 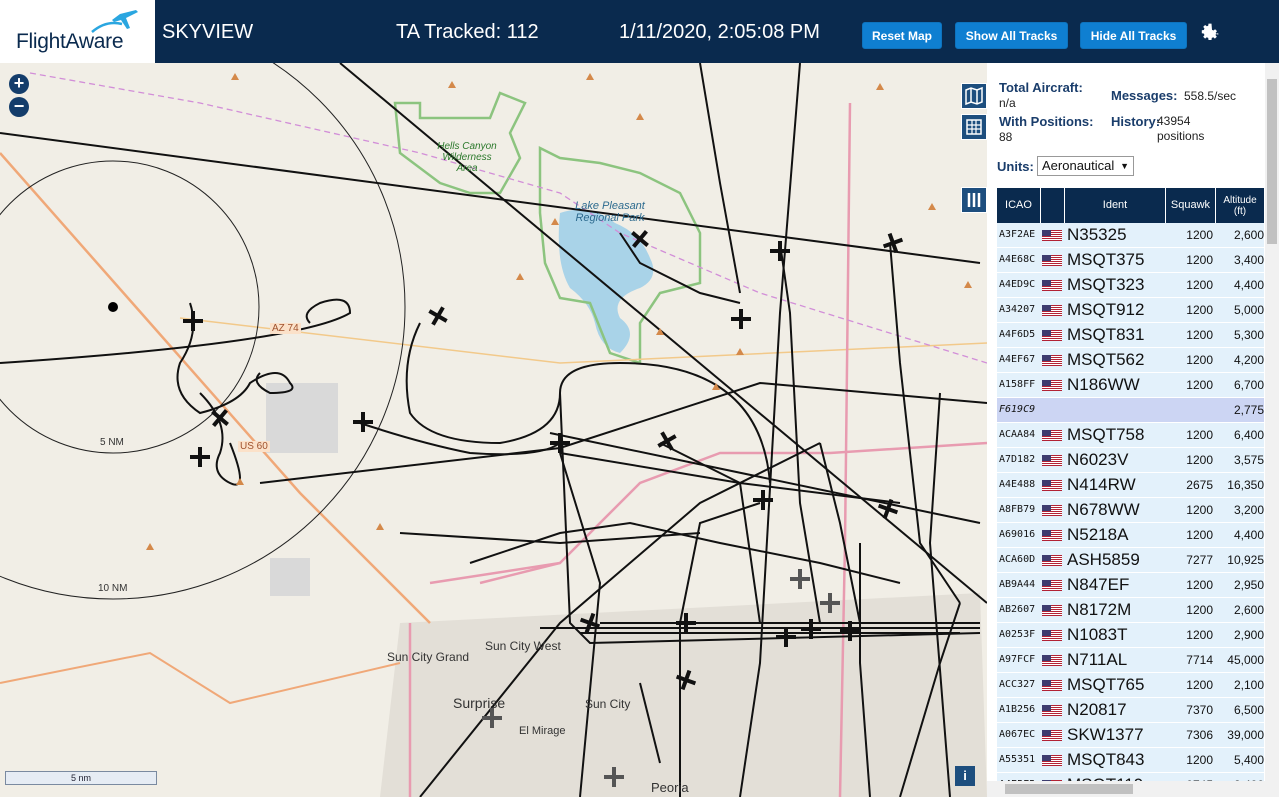 I want to click on table-row: ACA60D ASH5859 7277 10,925, so click(x=1130, y=560).